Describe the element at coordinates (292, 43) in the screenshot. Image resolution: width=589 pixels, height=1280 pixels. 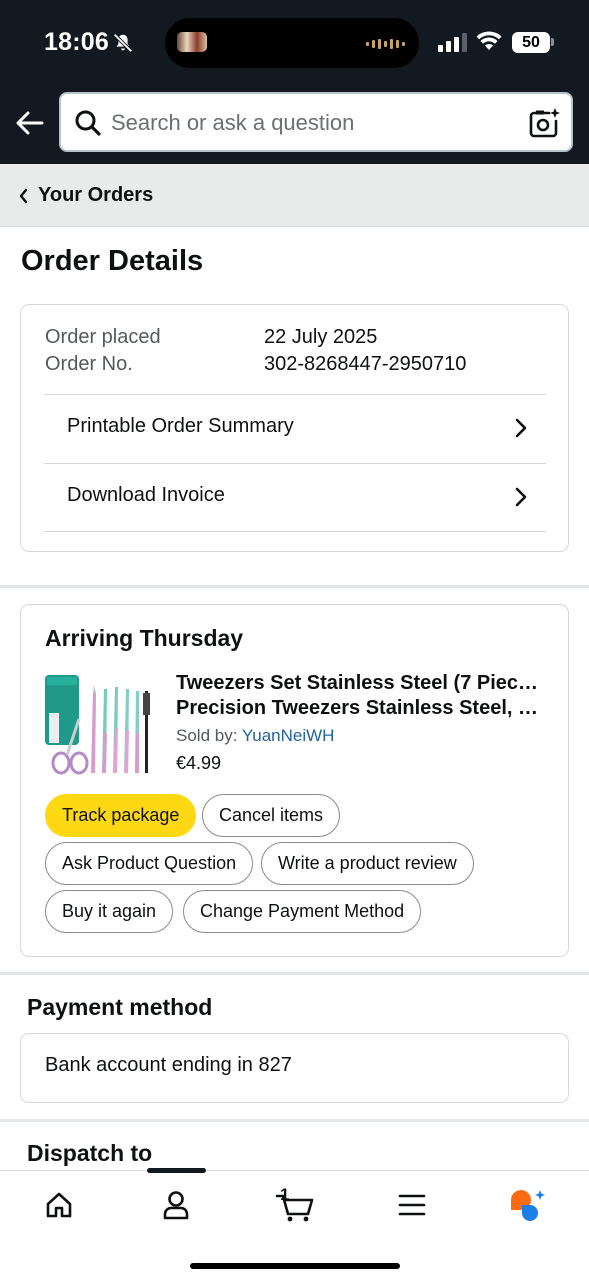
I see `dynamic-island` at that location.